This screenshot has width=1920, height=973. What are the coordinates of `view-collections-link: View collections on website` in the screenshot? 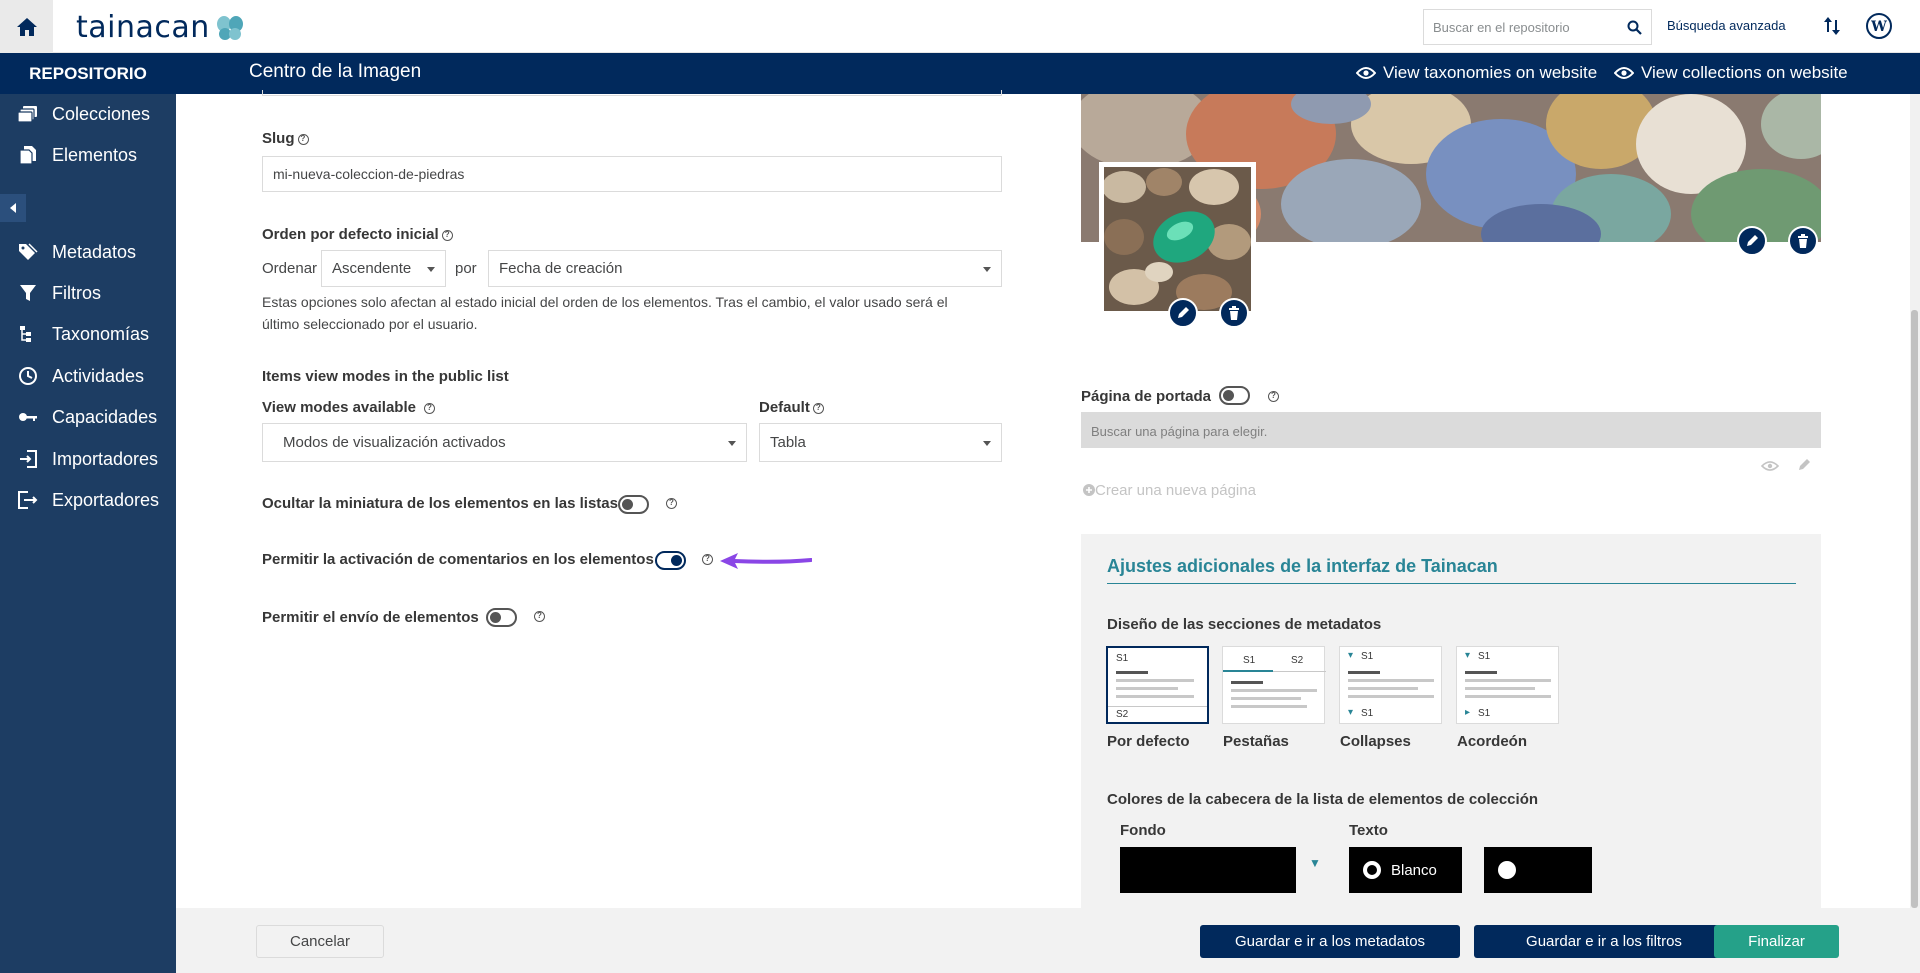 It's located at (1731, 73).